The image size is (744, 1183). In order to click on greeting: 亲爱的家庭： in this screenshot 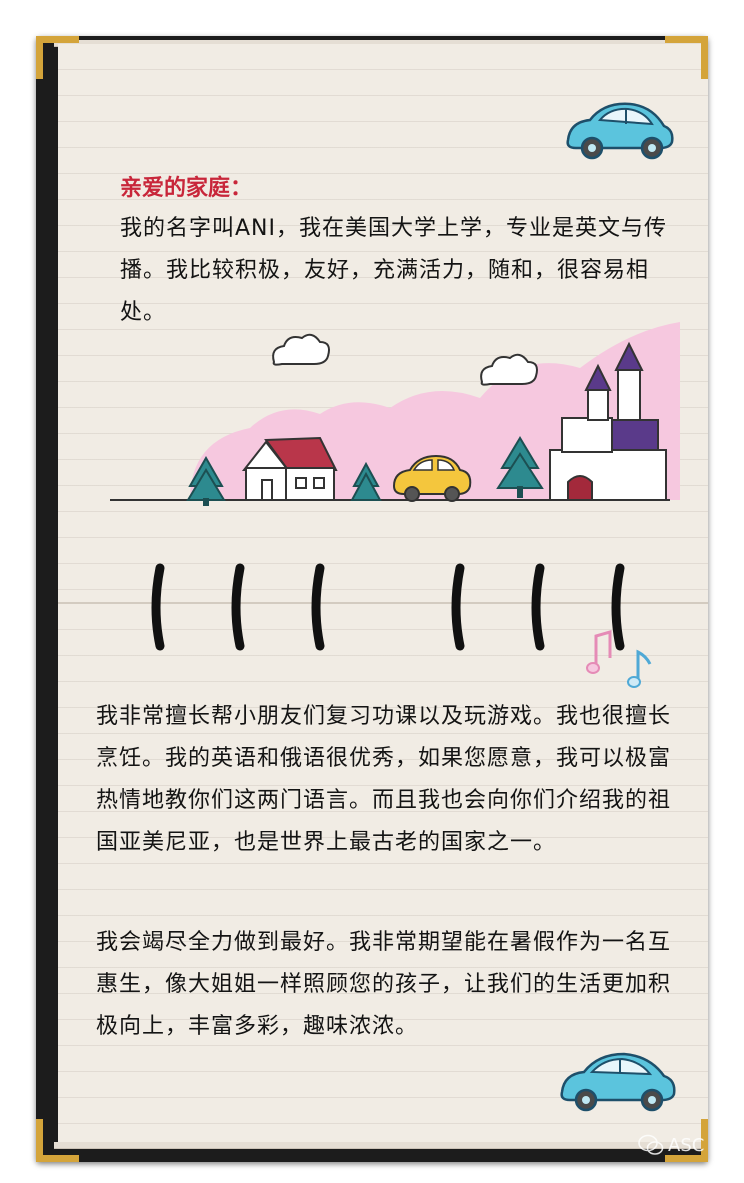, I will do `click(186, 188)`.